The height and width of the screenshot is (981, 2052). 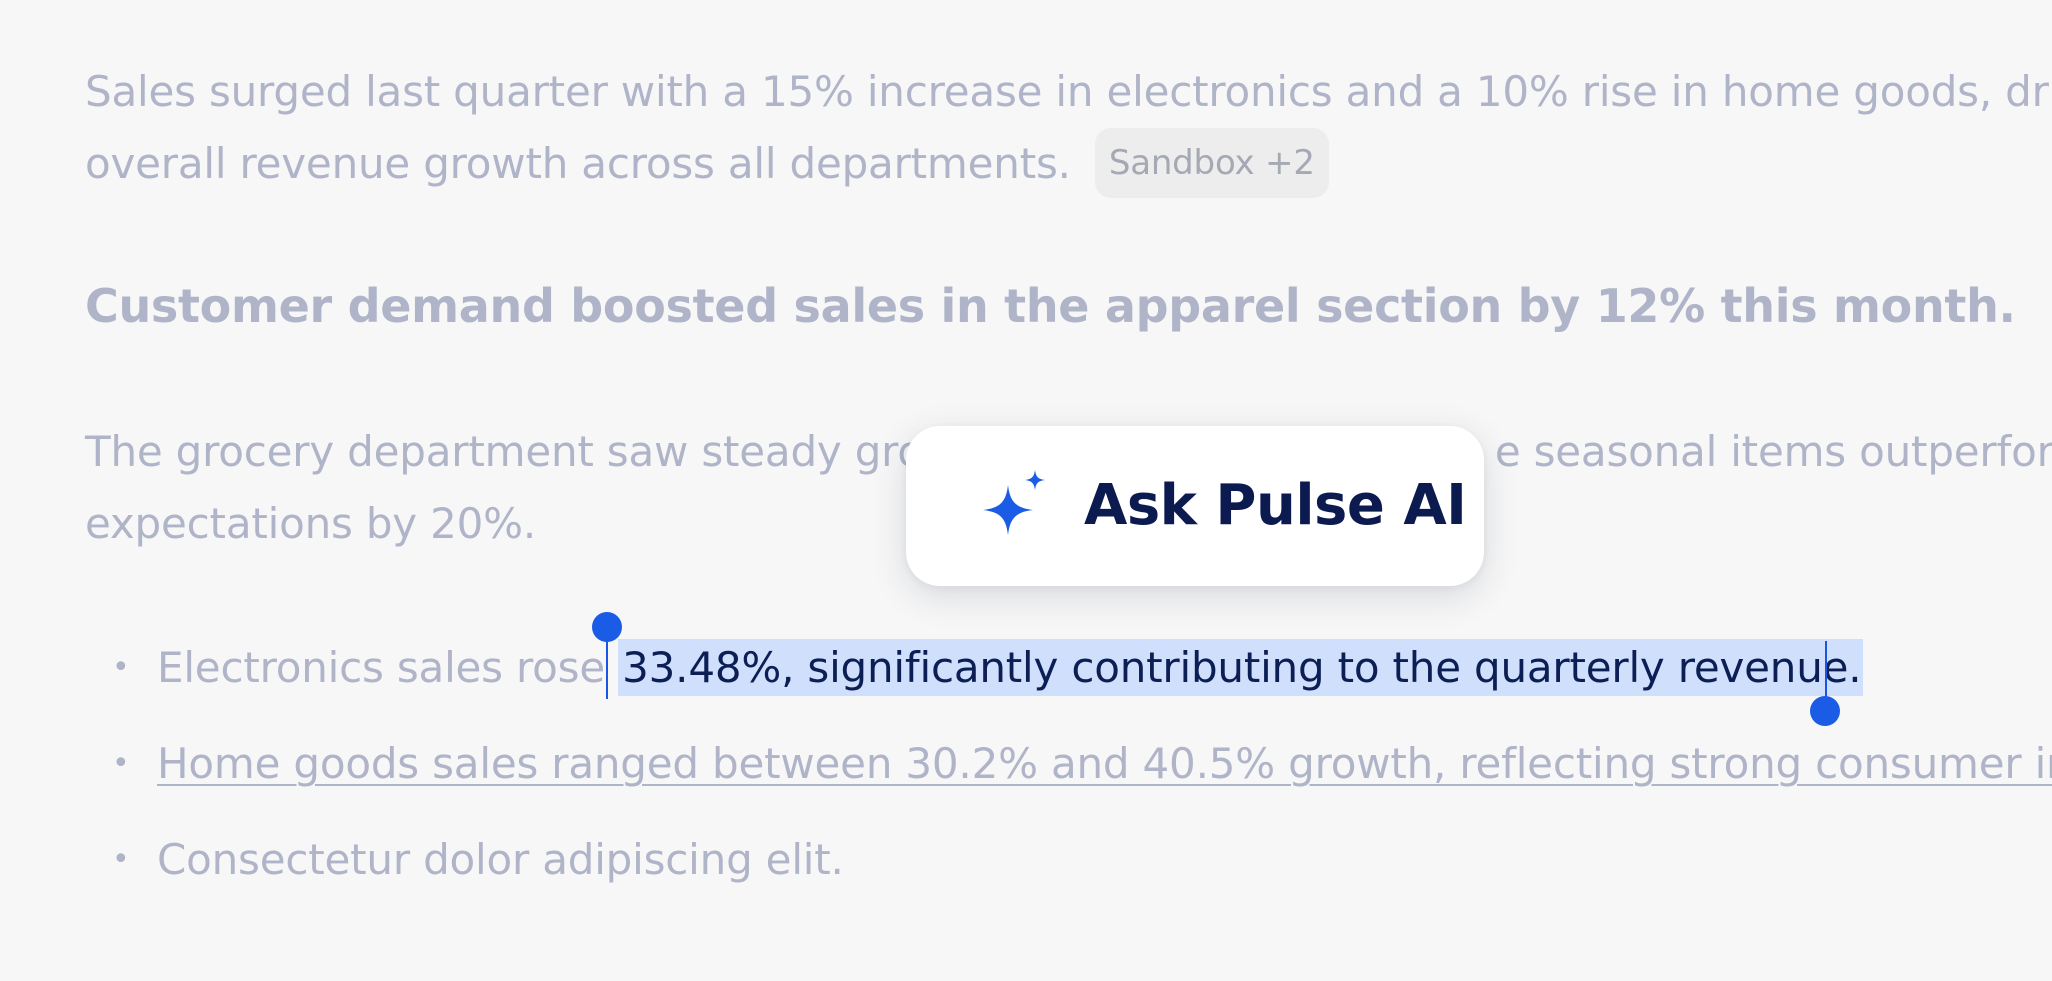 I want to click on paragraph-line-left: The grocery department saw steady gro, so click(x=504, y=451).